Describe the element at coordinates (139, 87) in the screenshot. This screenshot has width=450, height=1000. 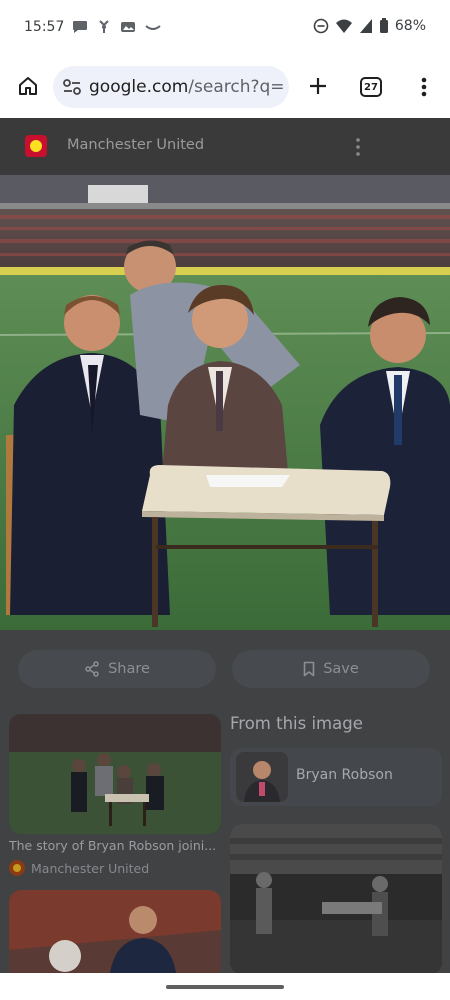
I see `url-domain: google.com` at that location.